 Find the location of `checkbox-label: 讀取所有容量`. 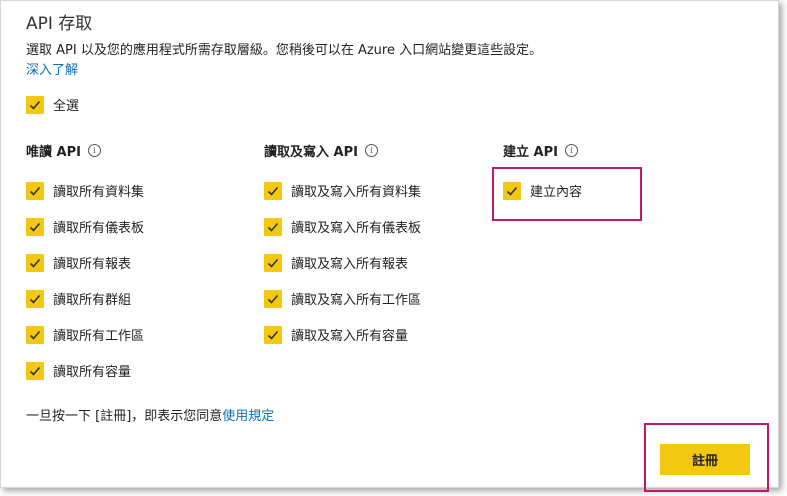

checkbox-label: 讀取所有容量 is located at coordinates (92, 372).